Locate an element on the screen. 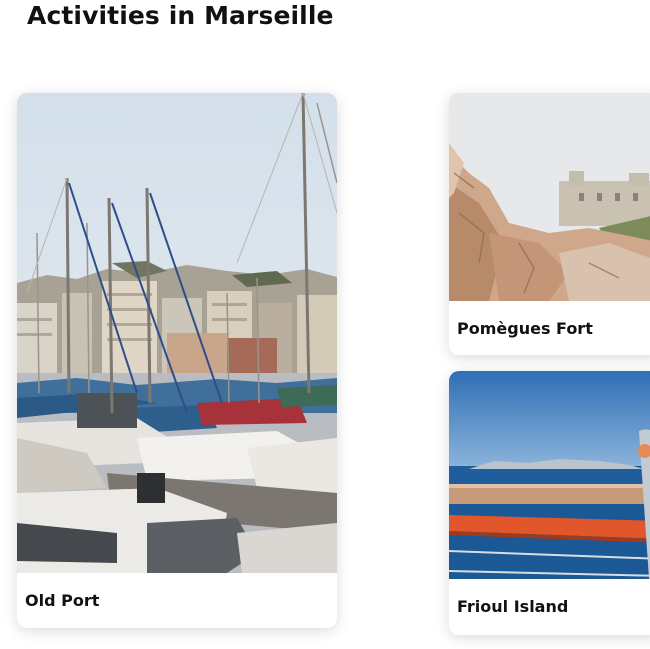  activity-card-pomegues-fort: Pomègues Fort is located at coordinates (549, 224).